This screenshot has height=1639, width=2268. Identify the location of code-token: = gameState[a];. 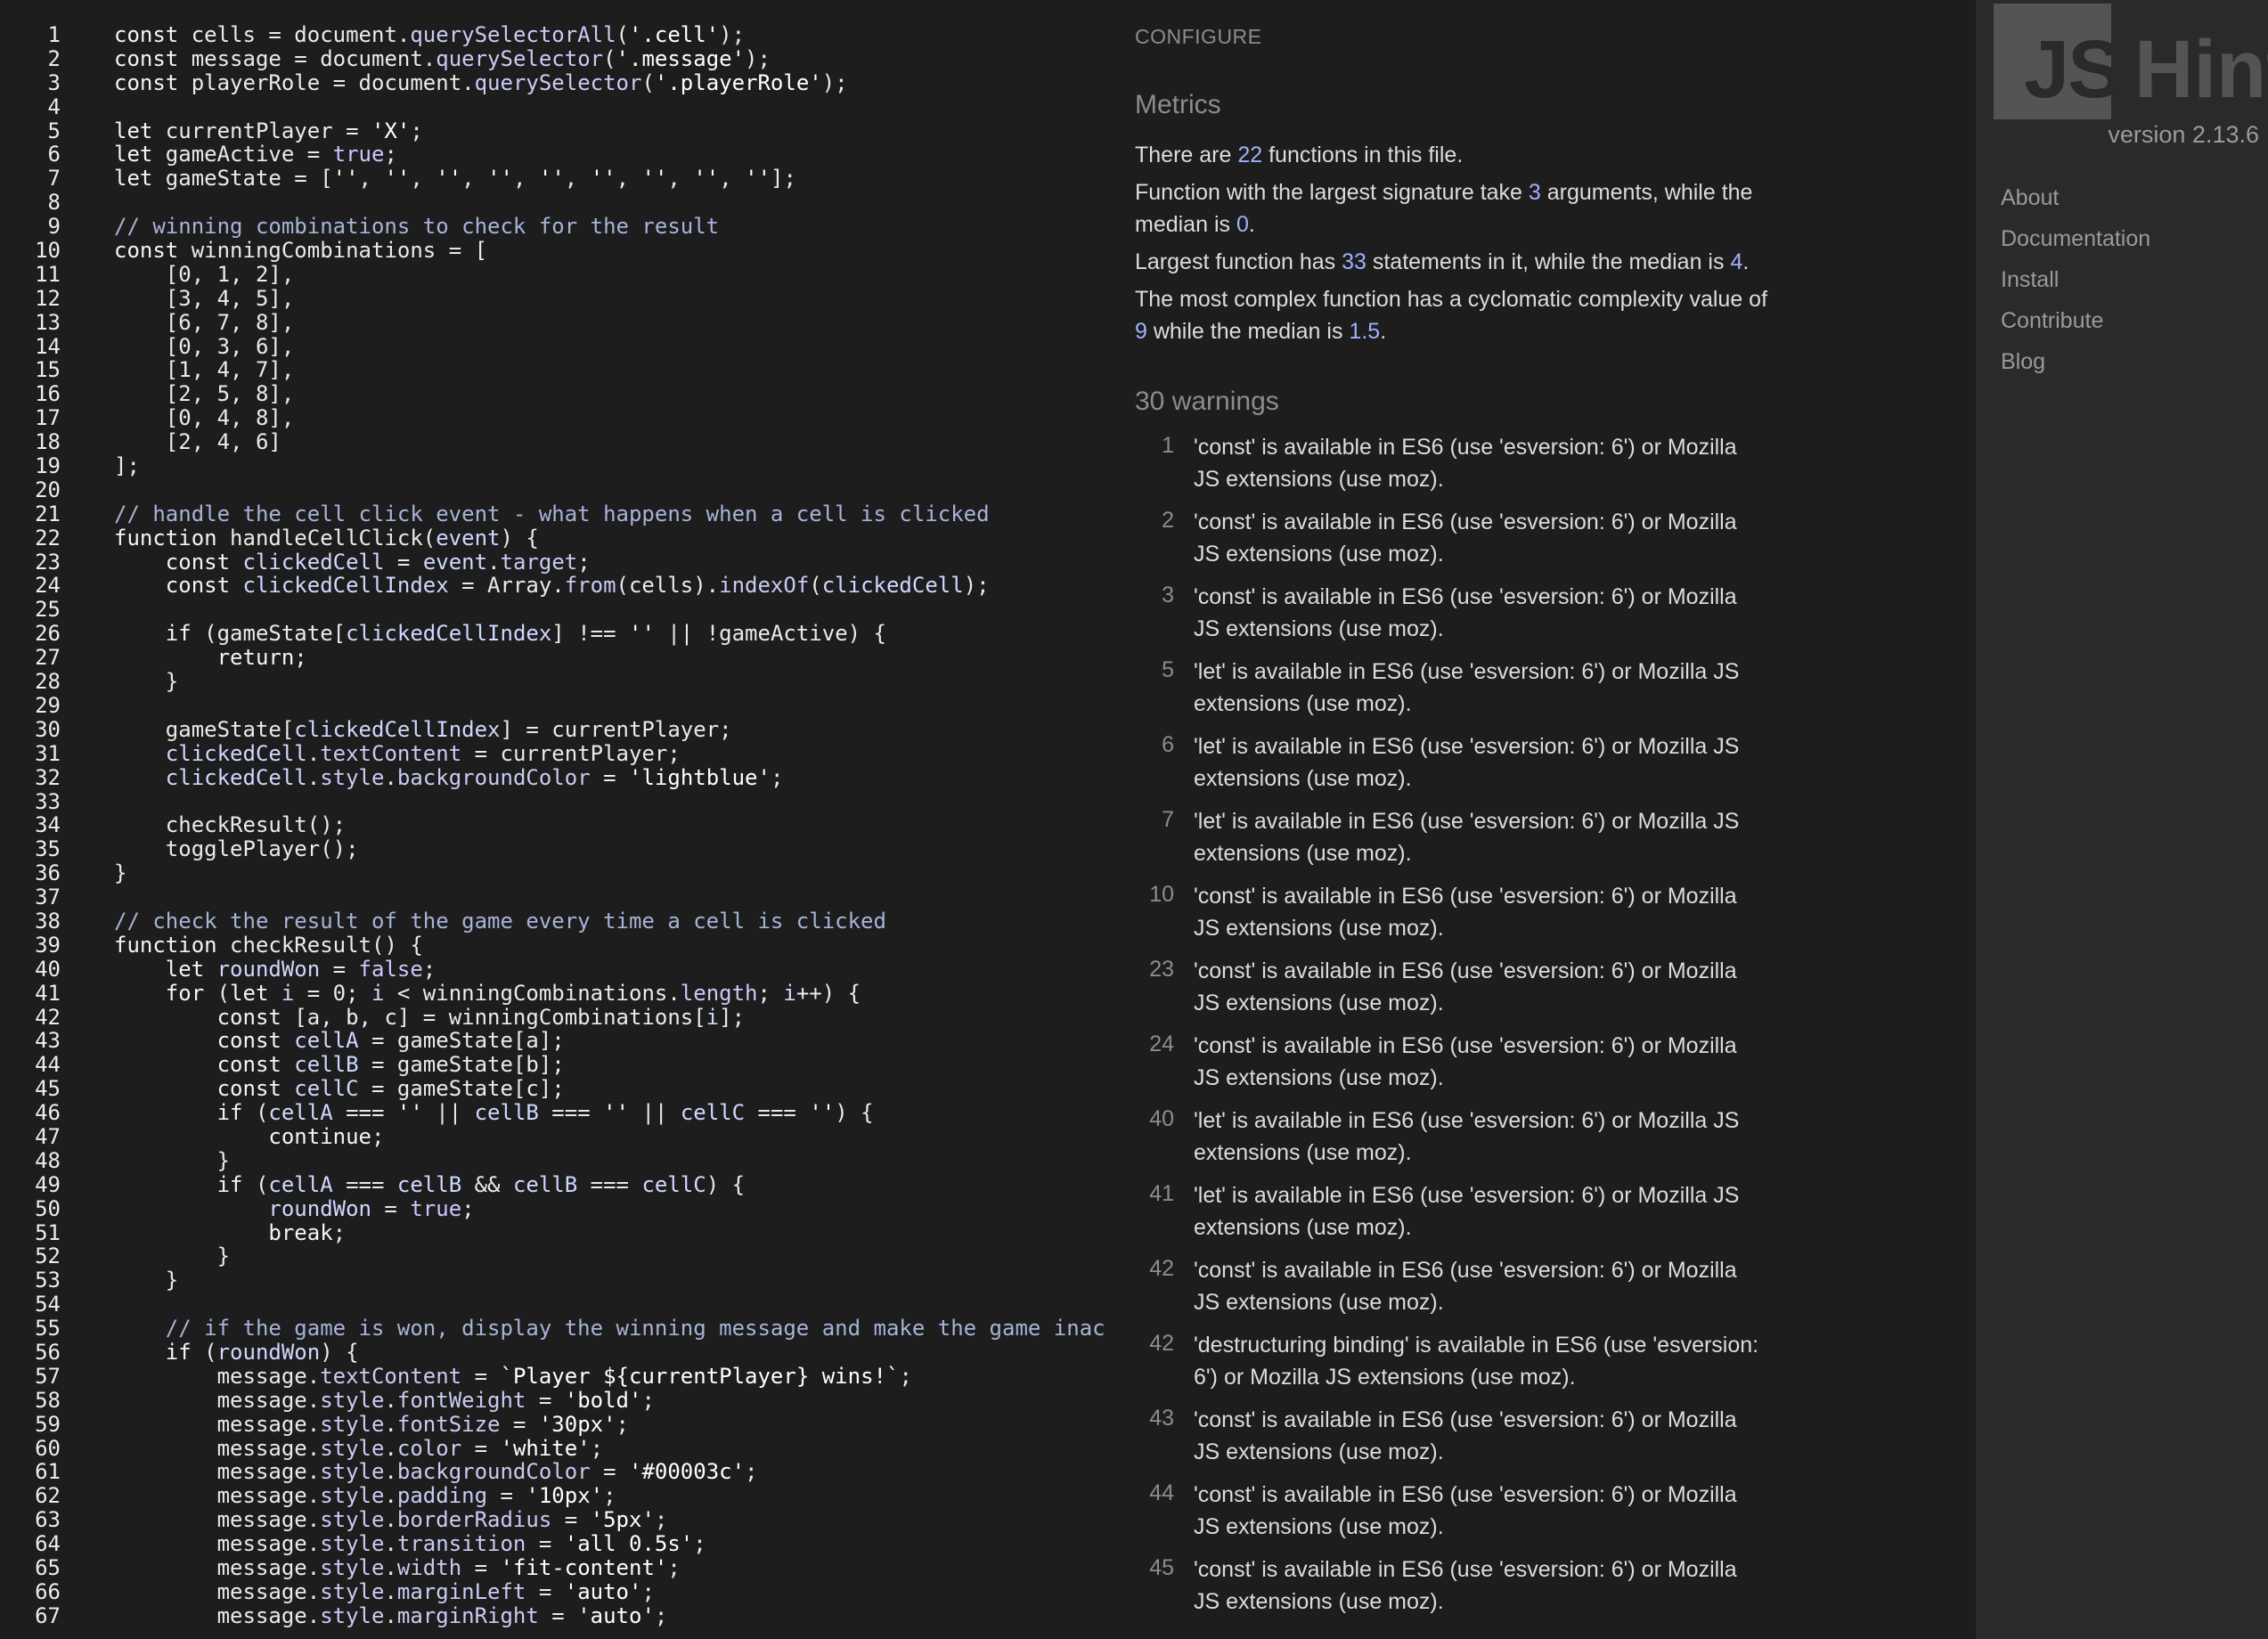
(461, 1041).